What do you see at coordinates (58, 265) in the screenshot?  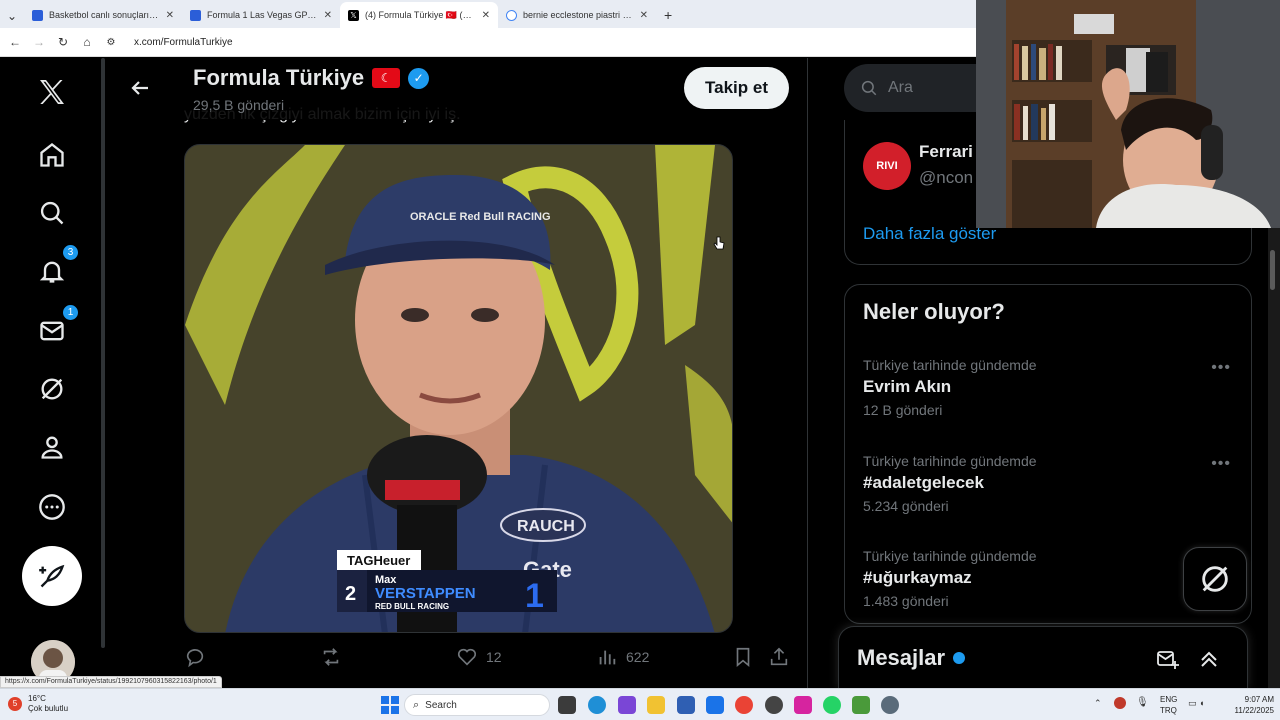 I see `notifications-bell-icon: 3` at bounding box center [58, 265].